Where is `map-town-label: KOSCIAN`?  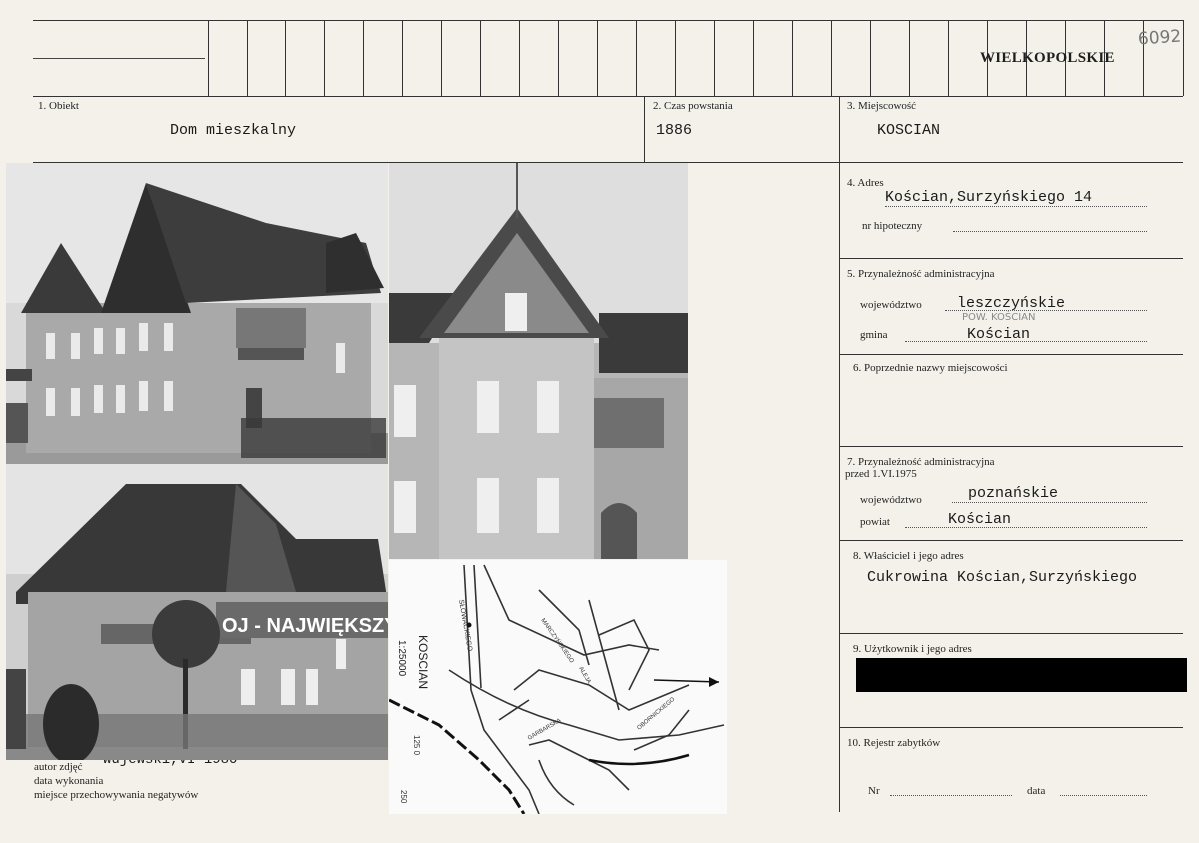 map-town-label: KOSCIAN is located at coordinates (423, 662).